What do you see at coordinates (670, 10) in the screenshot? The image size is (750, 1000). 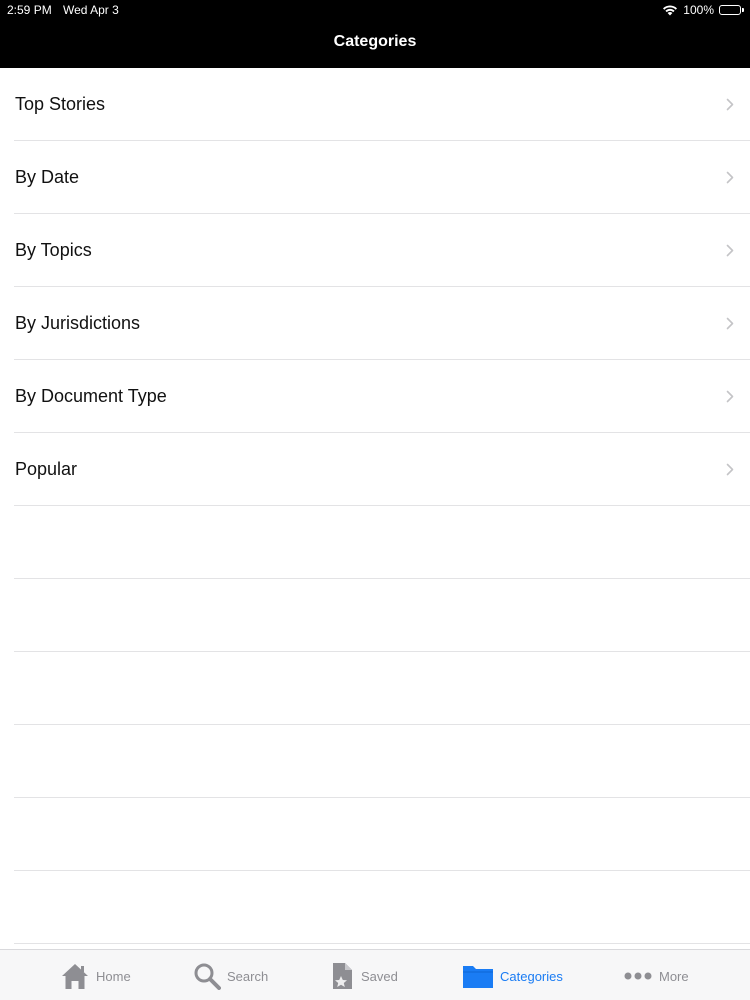 I see `wifi-icon` at bounding box center [670, 10].